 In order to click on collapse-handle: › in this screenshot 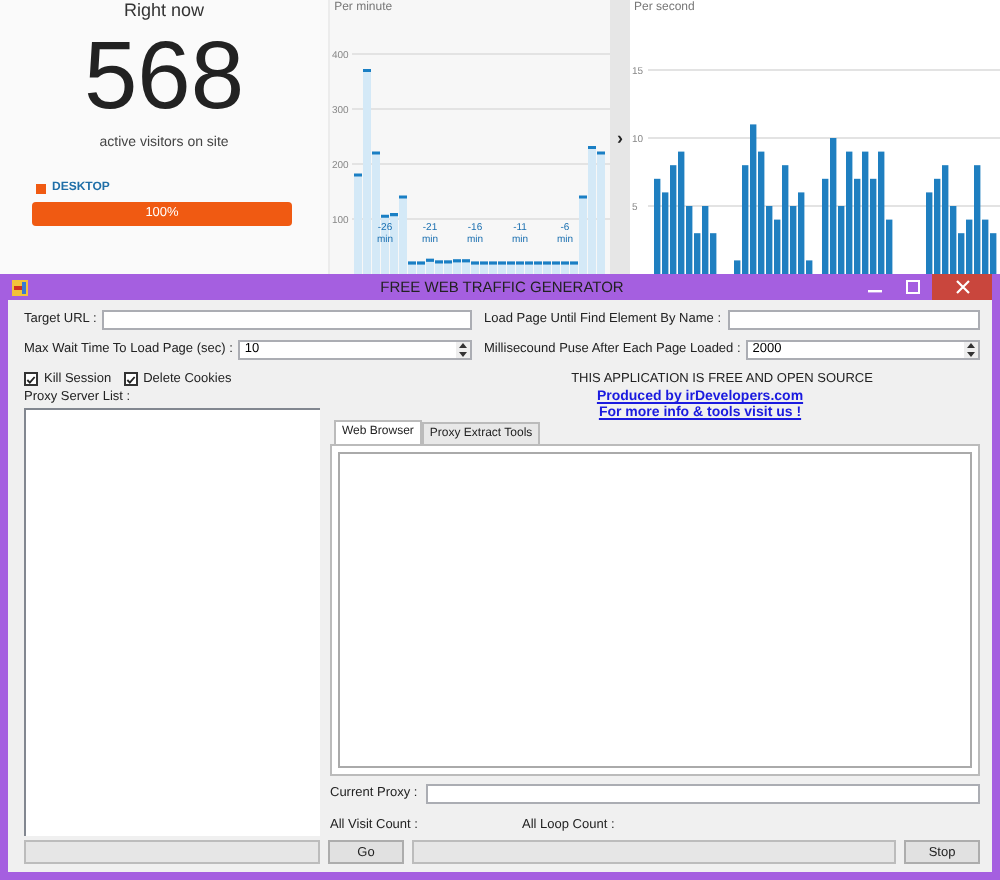, I will do `click(620, 137)`.